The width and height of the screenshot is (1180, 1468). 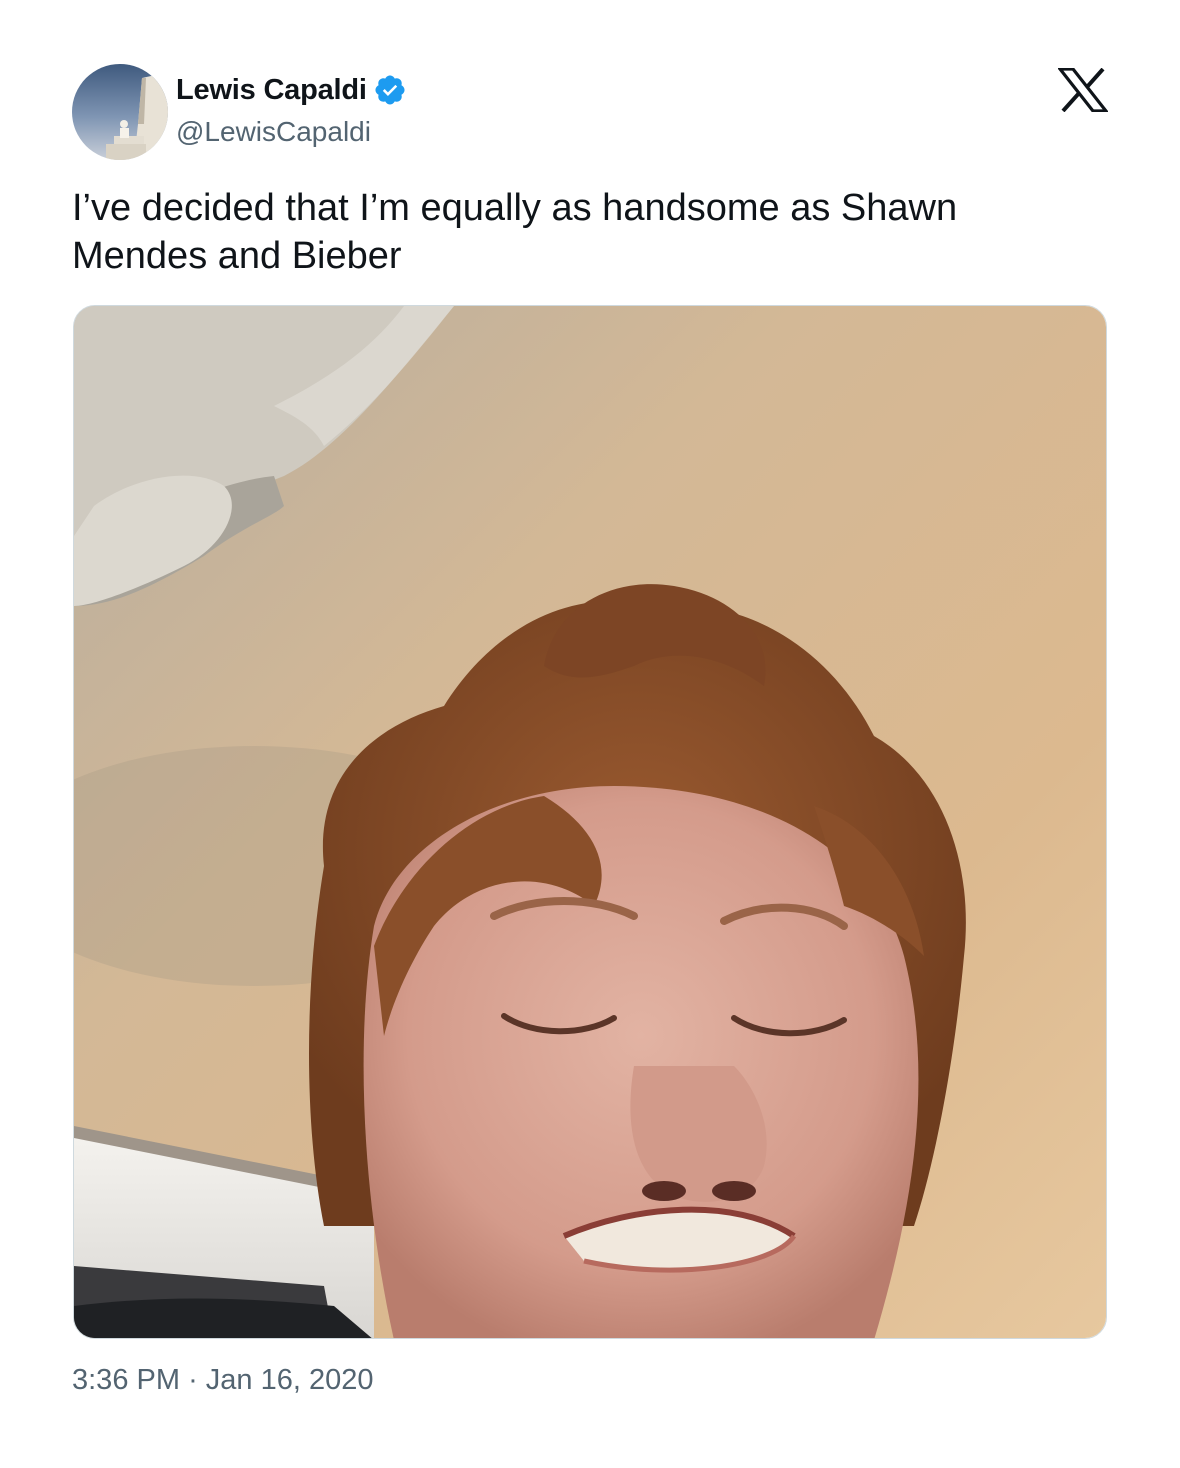 What do you see at coordinates (120, 112) in the screenshot?
I see `author-avatar` at bounding box center [120, 112].